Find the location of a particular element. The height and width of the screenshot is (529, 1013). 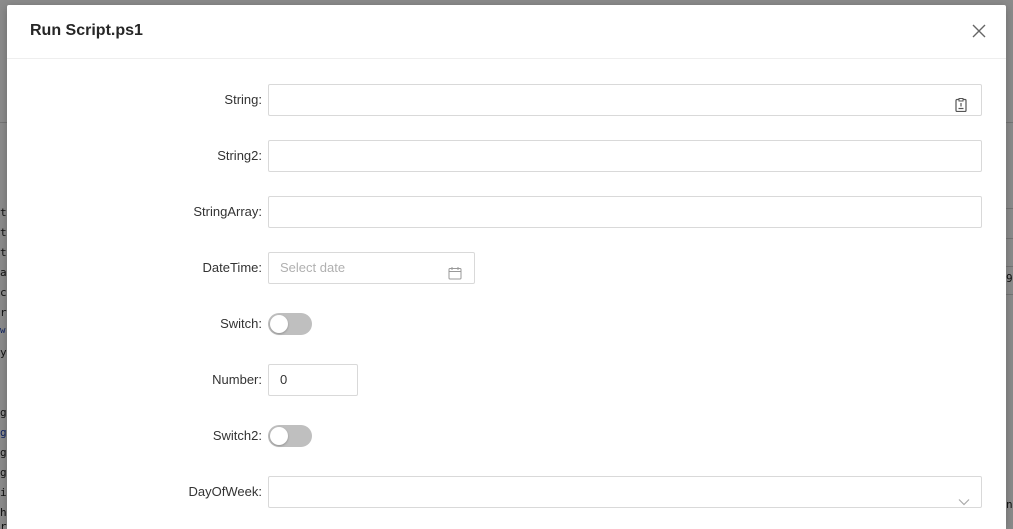

number-input: 0 is located at coordinates (313, 380).